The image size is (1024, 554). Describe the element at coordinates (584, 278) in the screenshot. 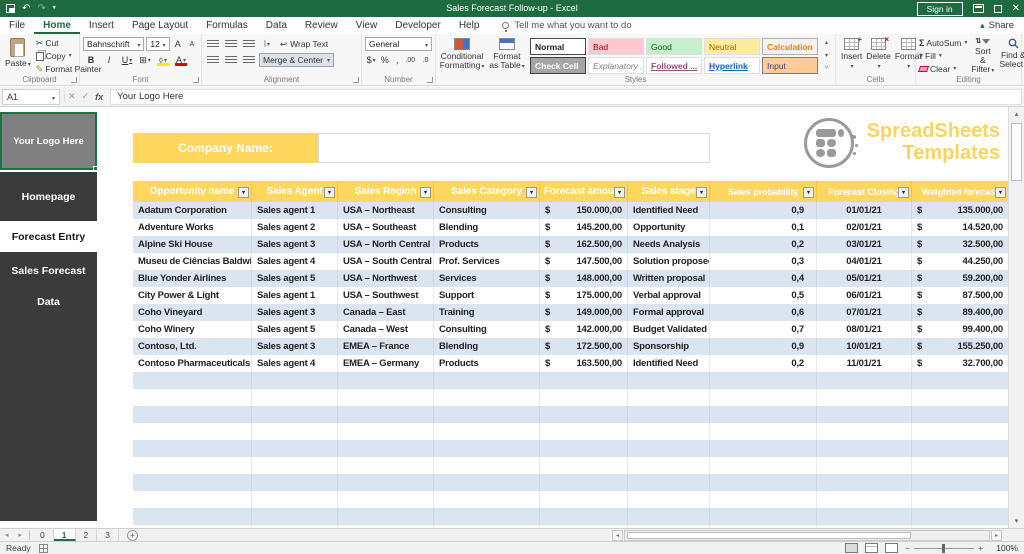

I see `cell-forecast-amount: $148.000,00` at that location.